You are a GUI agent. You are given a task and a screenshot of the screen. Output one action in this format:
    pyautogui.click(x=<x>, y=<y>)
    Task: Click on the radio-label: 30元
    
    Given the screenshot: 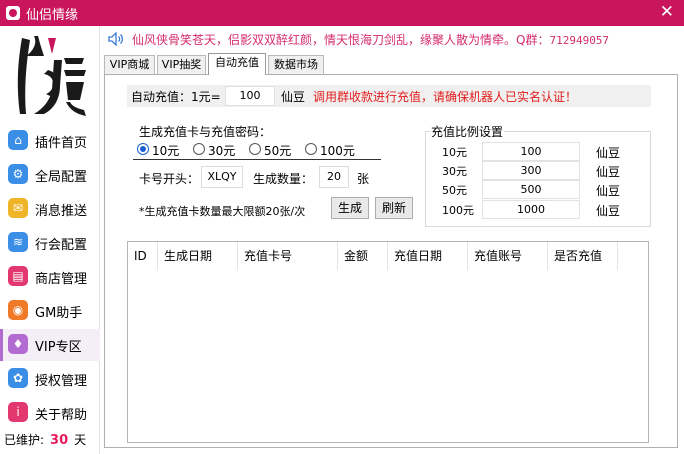 What is the action you would take?
    pyautogui.click(x=222, y=151)
    